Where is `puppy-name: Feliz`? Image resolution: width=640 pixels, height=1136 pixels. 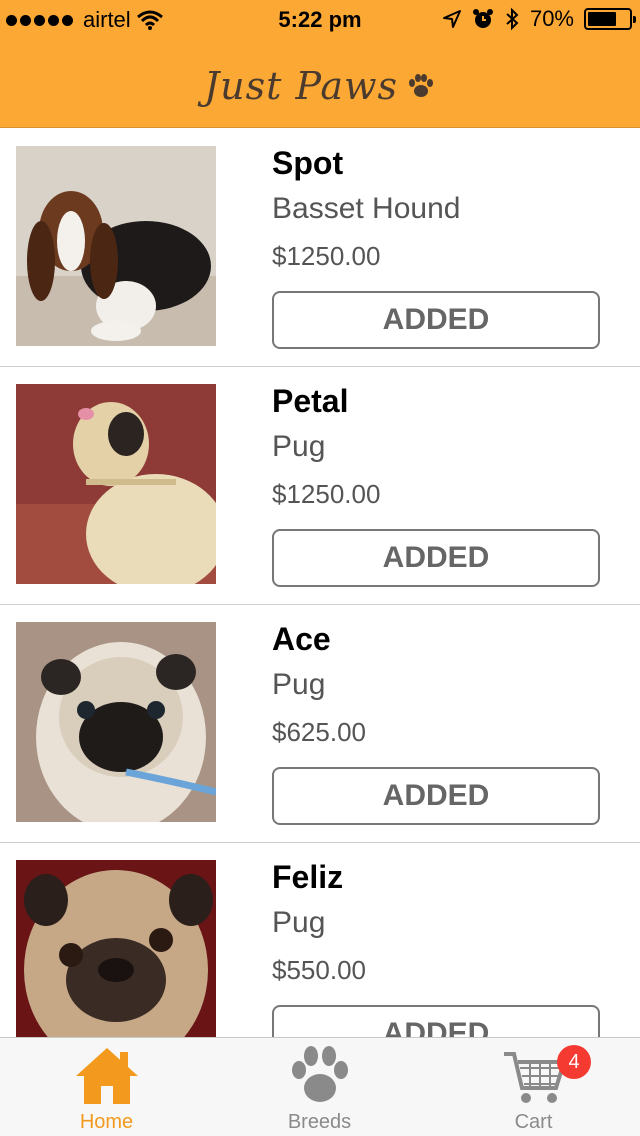 puppy-name: Feliz is located at coordinates (308, 877).